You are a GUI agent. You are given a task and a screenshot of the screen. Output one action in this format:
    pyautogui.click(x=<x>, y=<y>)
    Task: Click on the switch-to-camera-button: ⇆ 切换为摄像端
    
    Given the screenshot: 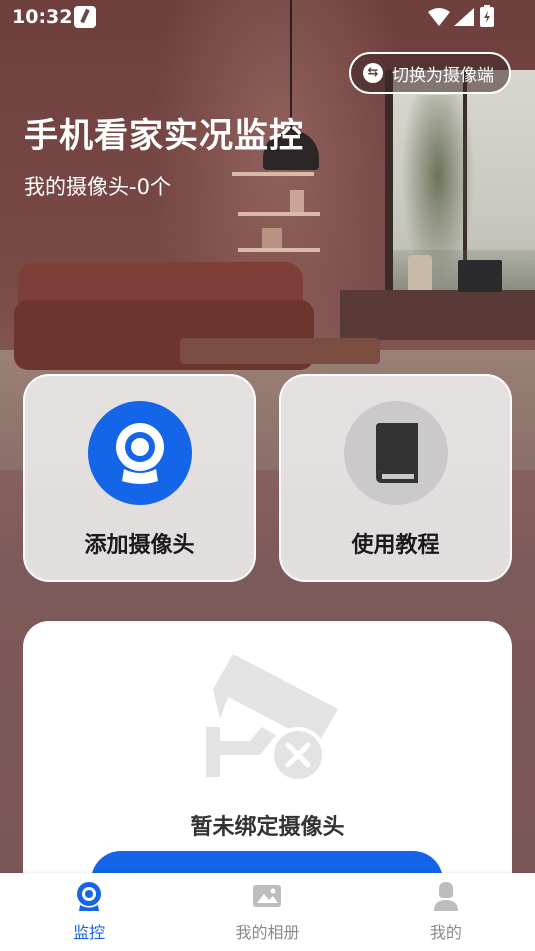 What is the action you would take?
    pyautogui.click(x=430, y=73)
    